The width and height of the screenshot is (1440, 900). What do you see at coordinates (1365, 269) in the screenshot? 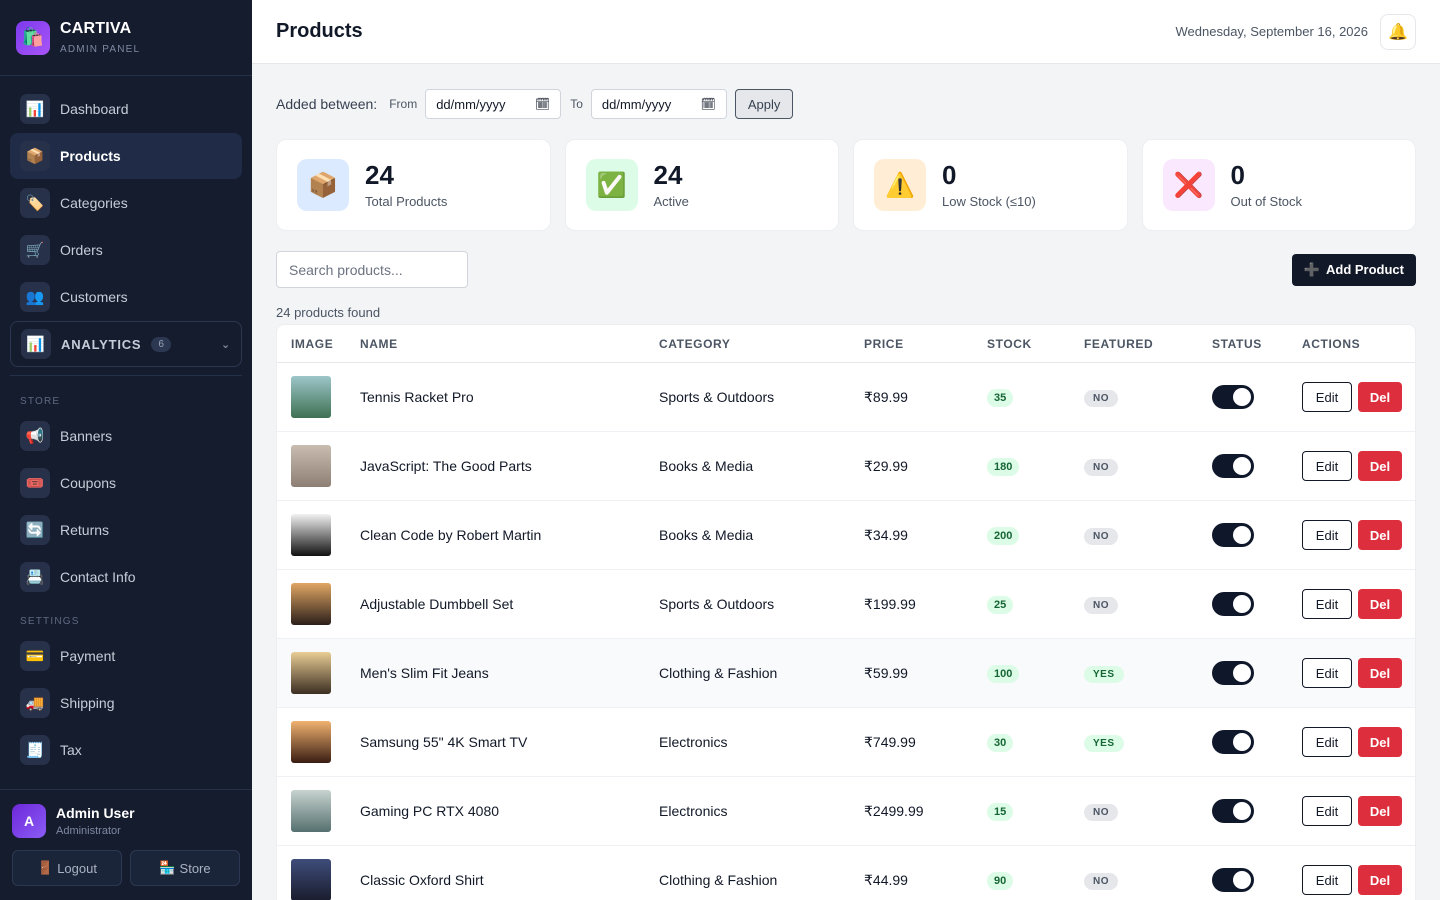
I see `add-product-label: Add Product` at bounding box center [1365, 269].